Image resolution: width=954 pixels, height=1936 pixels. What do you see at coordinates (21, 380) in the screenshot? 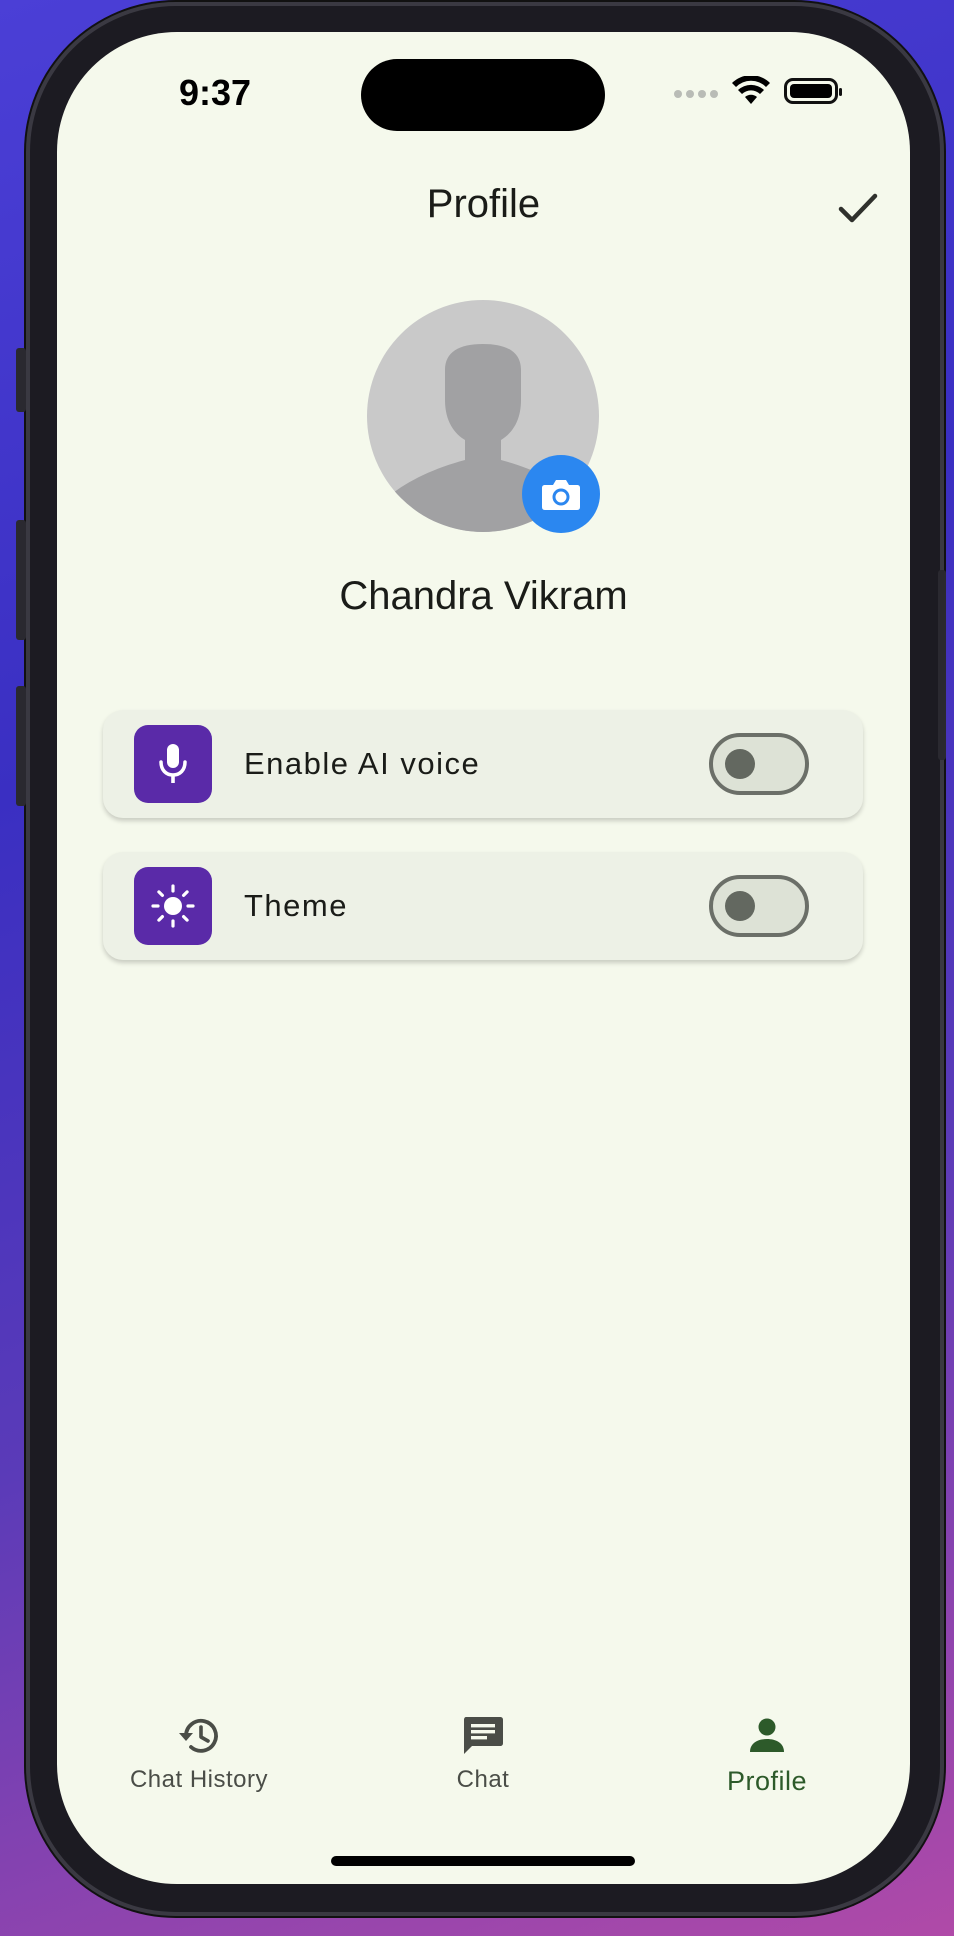
I see `action-button` at bounding box center [21, 380].